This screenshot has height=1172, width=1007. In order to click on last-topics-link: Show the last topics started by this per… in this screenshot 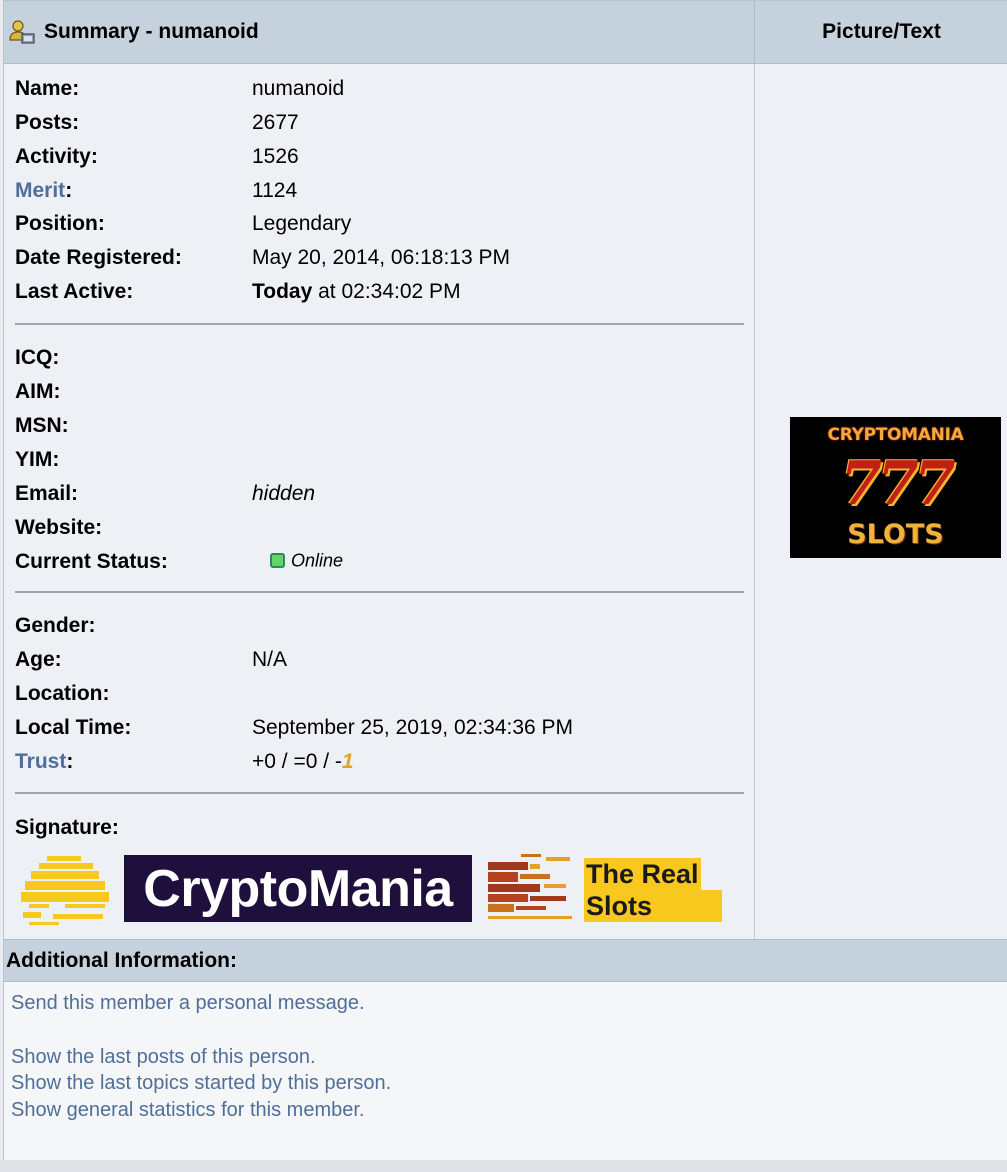, I will do `click(201, 1083)`.